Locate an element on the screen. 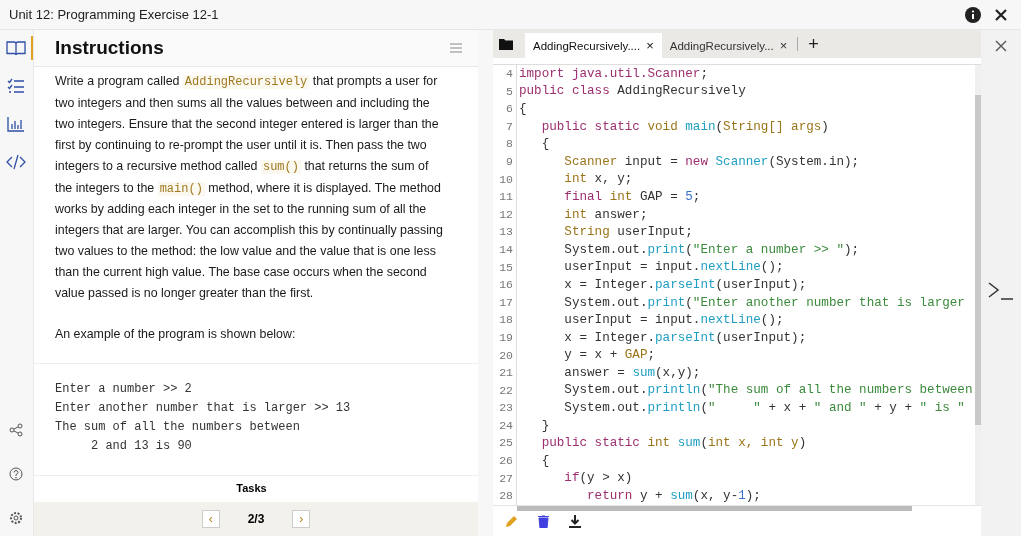 The height and width of the screenshot is (536, 1021). page-indicator: 2/3 is located at coordinates (256, 519).